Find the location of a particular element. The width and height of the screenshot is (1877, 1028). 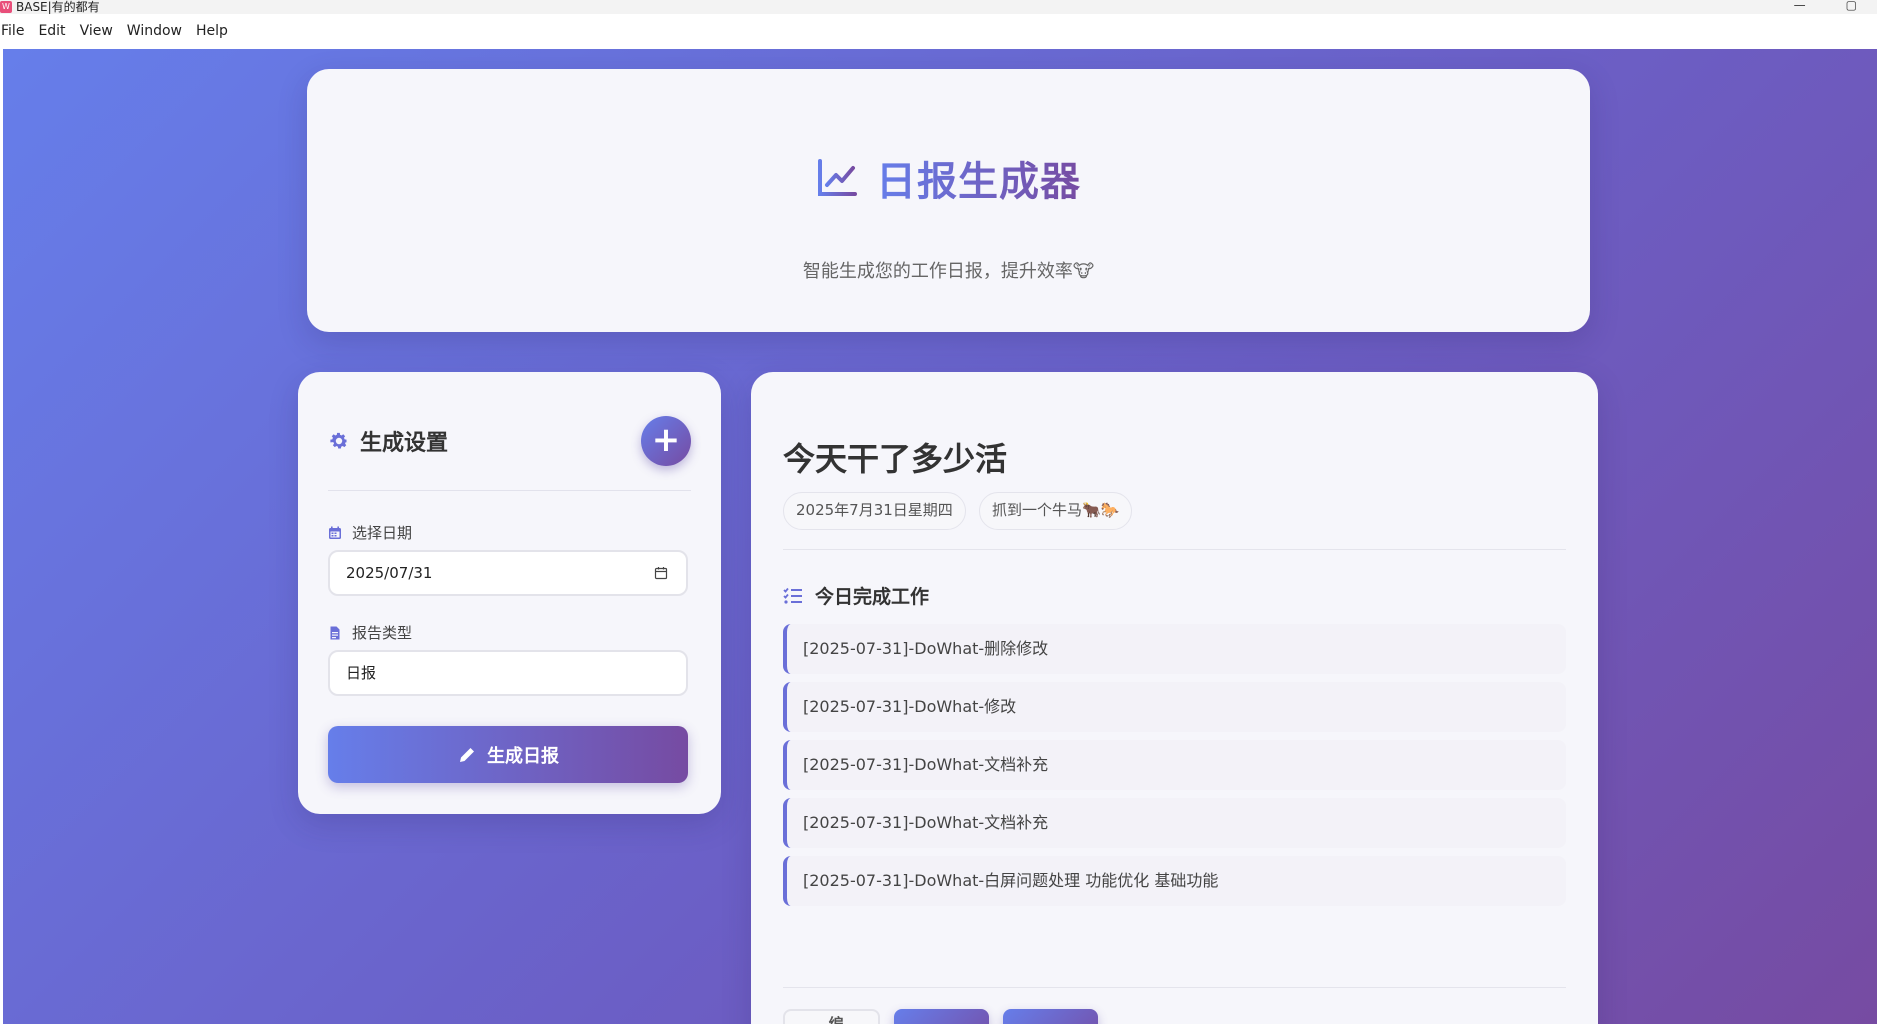

menu-help: Help is located at coordinates (214, 31).